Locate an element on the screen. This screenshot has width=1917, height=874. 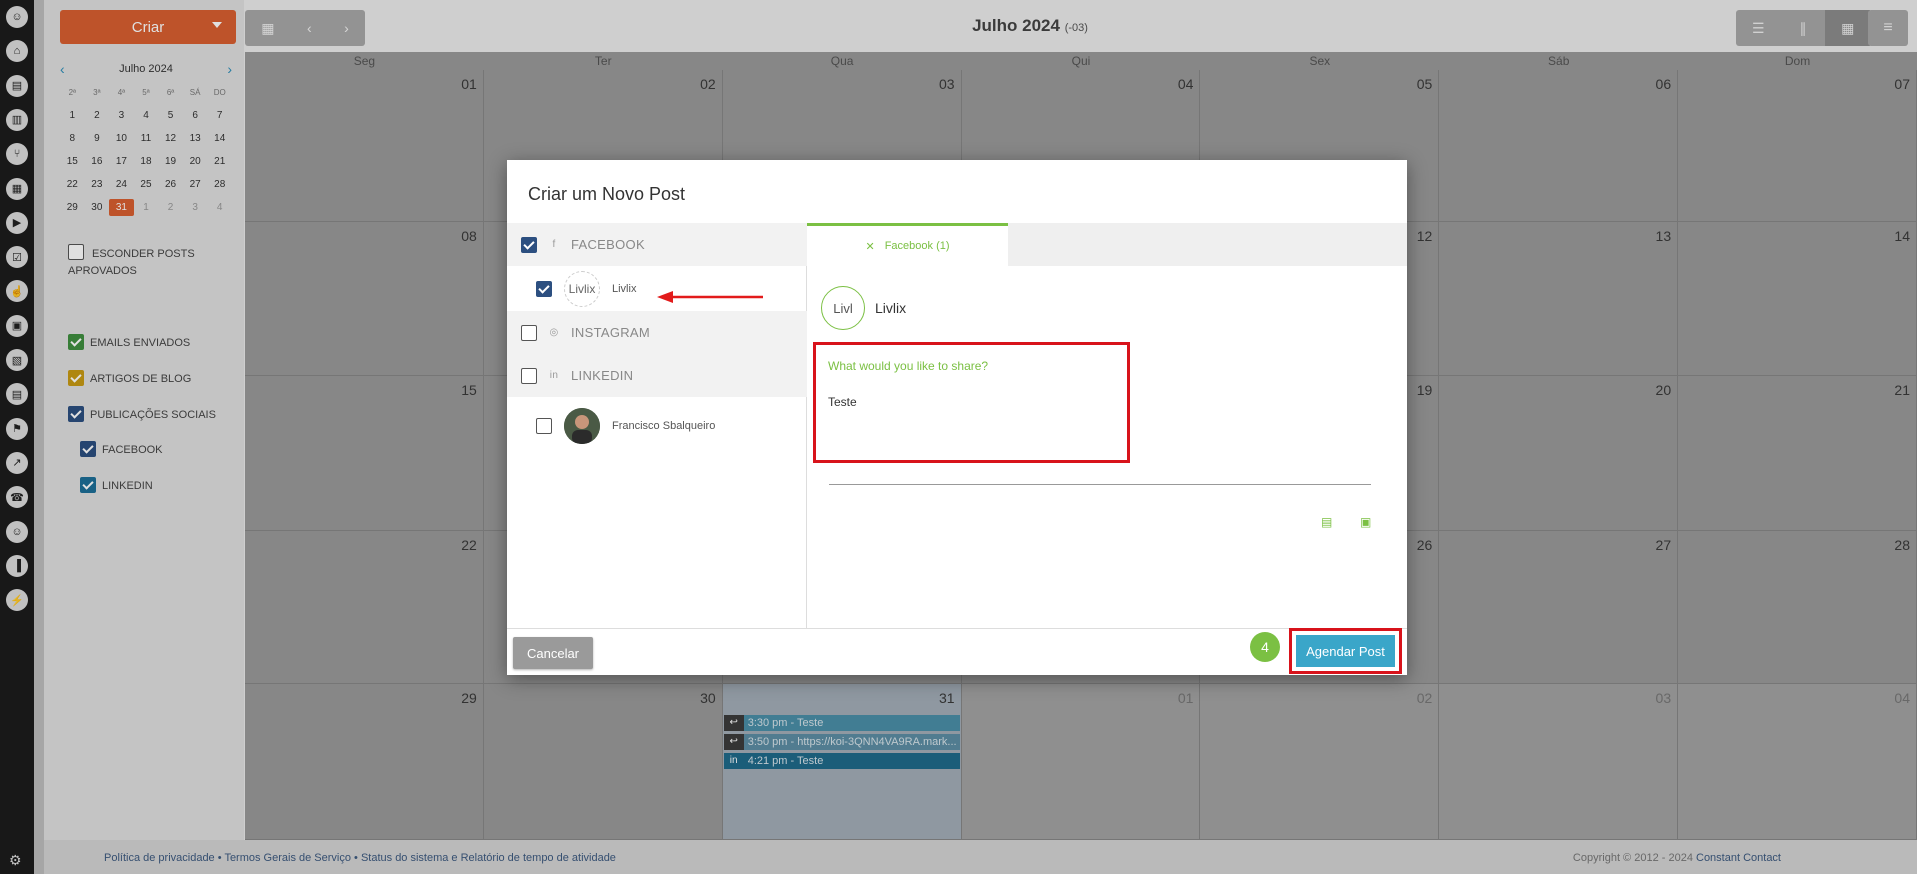
video-icon: ▤ is located at coordinates (1326, 522).